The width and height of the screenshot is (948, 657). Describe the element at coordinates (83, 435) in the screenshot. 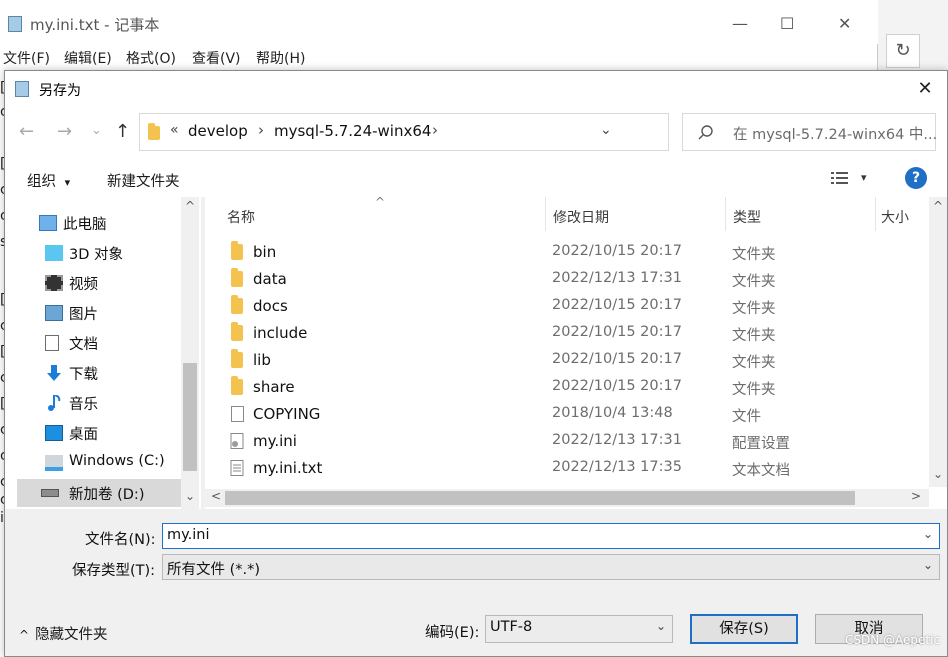

I see `nav-label: 桌面` at that location.